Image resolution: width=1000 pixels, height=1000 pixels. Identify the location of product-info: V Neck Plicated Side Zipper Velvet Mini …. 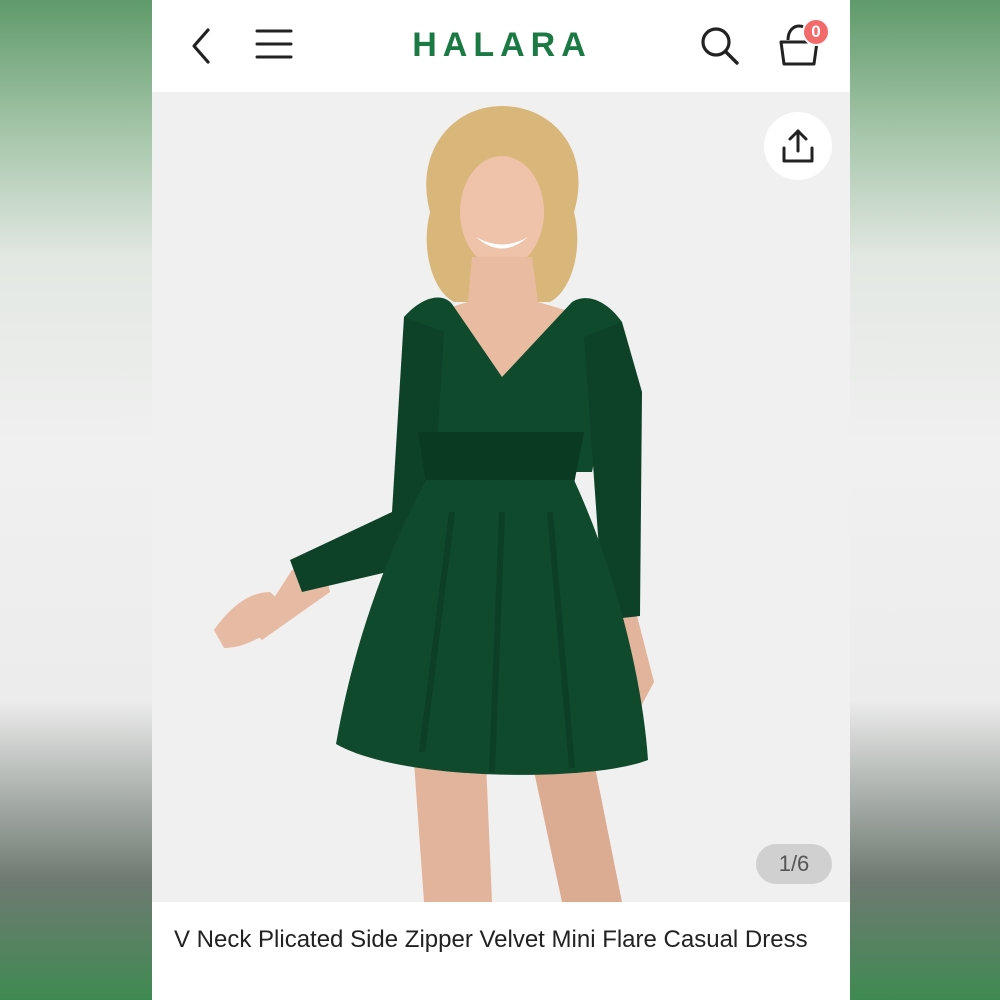
(501, 951).